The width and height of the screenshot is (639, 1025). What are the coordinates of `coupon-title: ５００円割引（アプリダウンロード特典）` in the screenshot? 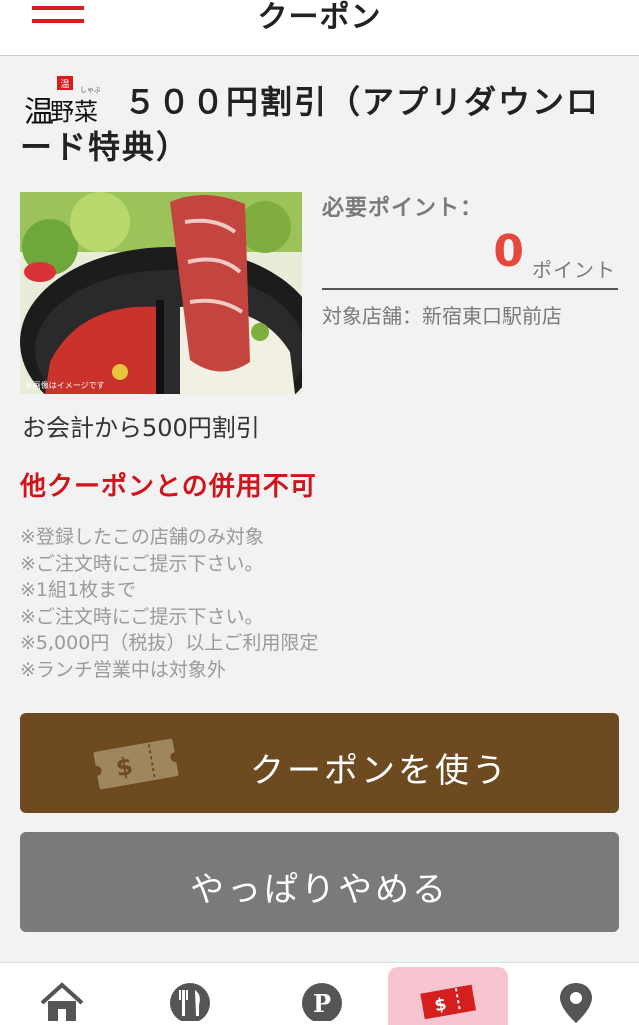 It's located at (310, 124).